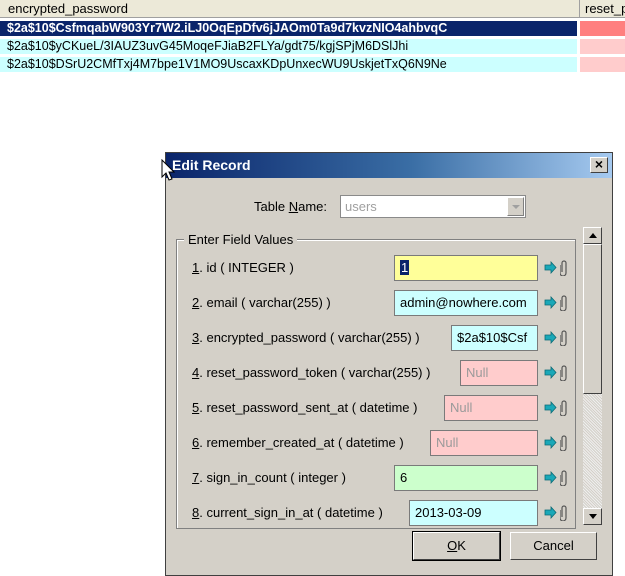 This screenshot has width=625, height=576. I want to click on fields-scrollbar, so click(592, 376).